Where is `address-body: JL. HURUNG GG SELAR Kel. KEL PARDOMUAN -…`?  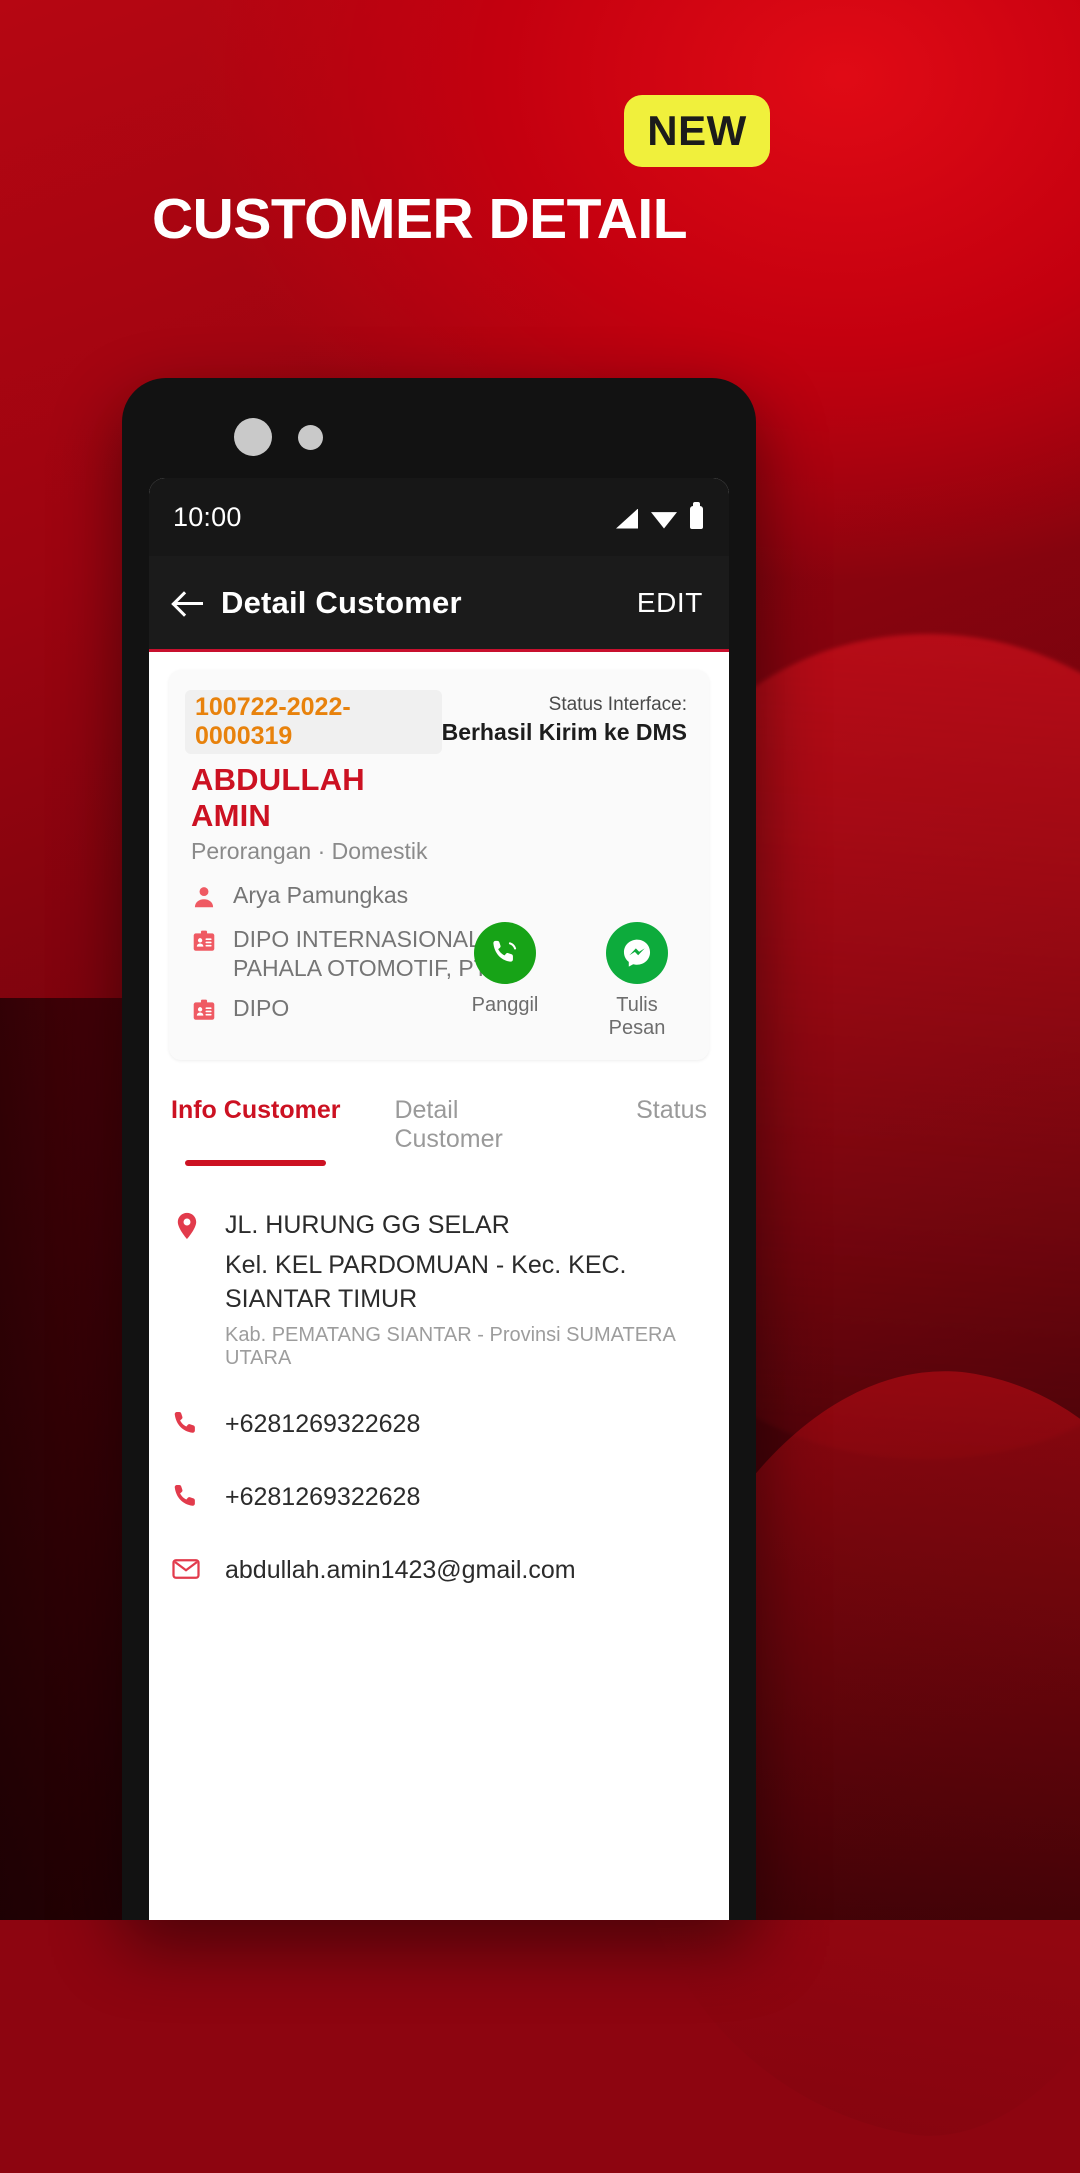 address-body: JL. HURUNG GG SELAR Kel. KEL PARDOMUAN -… is located at coordinates (466, 1289).